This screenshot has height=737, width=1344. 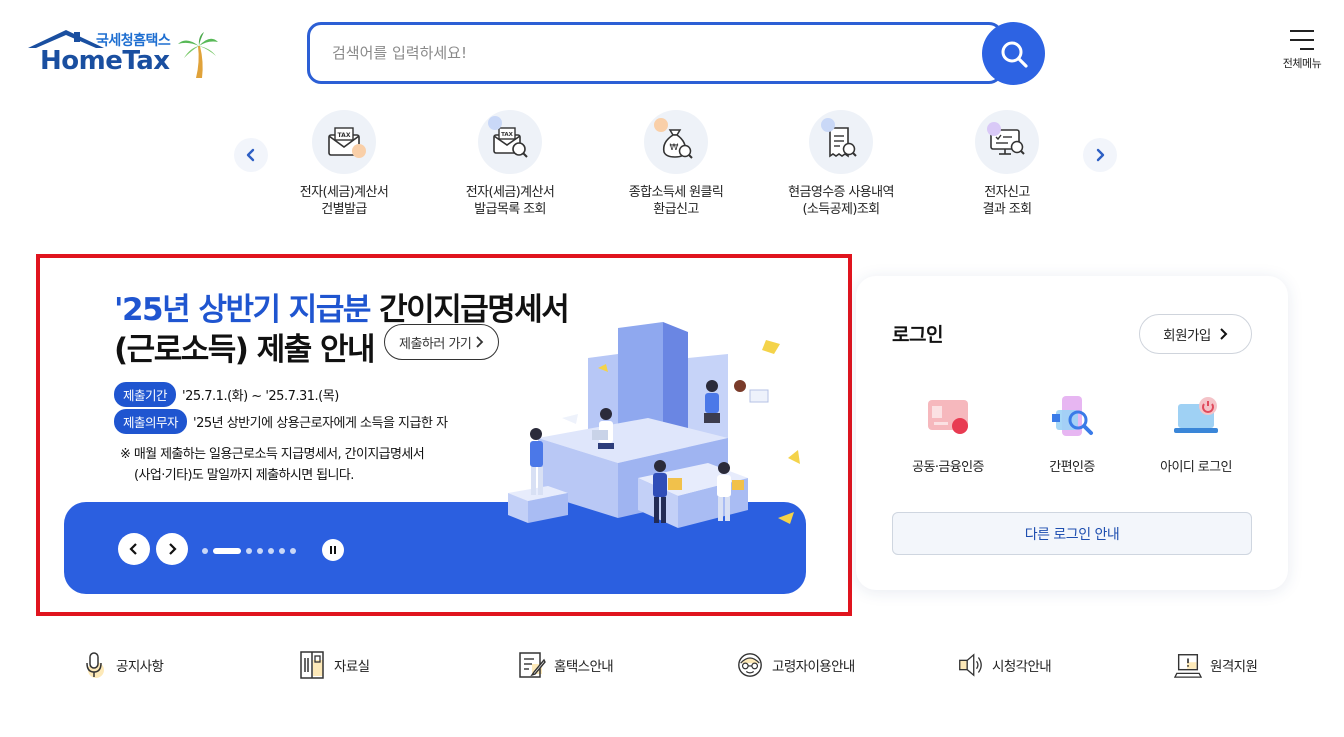 I want to click on login-panel: 로그인 회원가입 공동·금융인증 간편인증 아이디 로그인 다른 로그인 안내, so click(x=1072, y=433).